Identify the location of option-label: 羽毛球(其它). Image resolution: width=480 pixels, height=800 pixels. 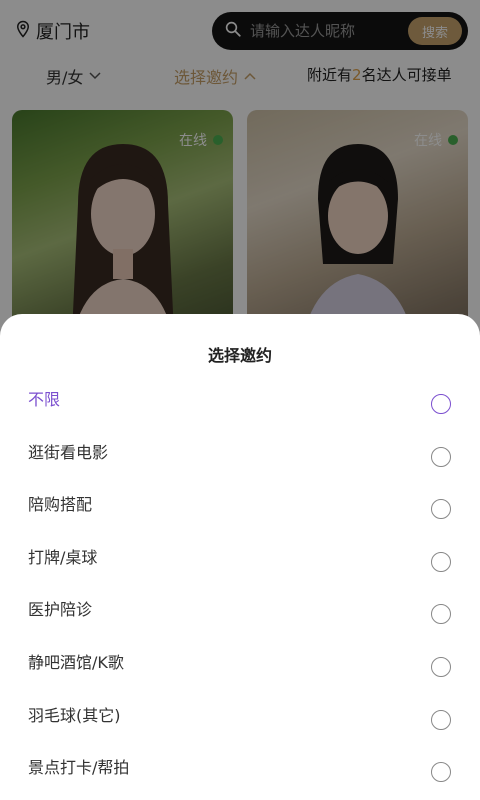
(74, 715).